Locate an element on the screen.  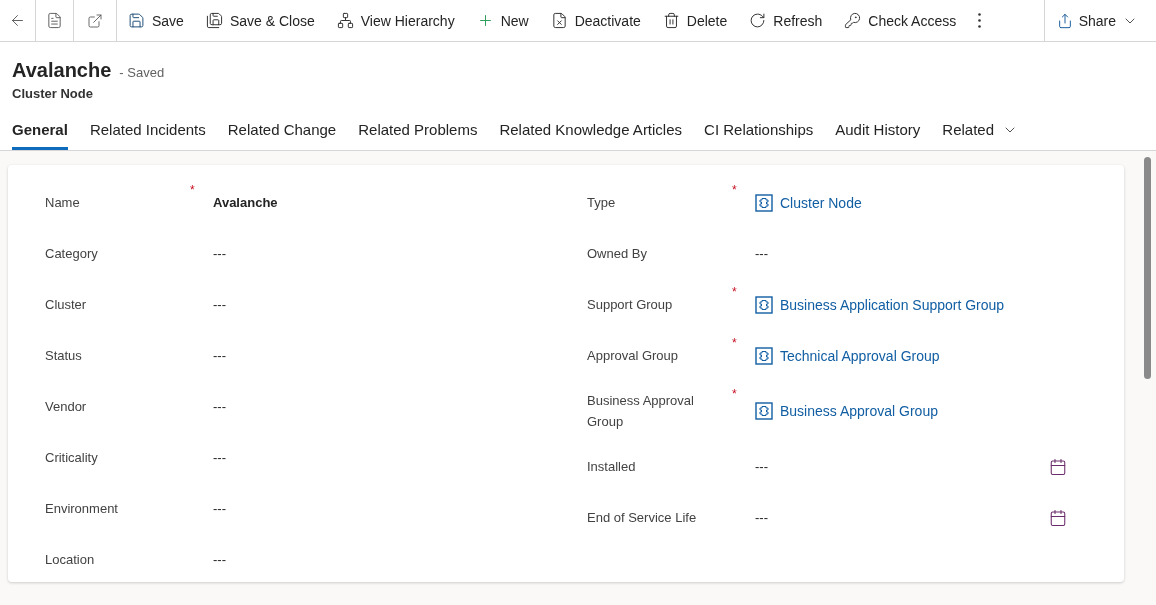
open-external-icon is located at coordinates (95, 20).